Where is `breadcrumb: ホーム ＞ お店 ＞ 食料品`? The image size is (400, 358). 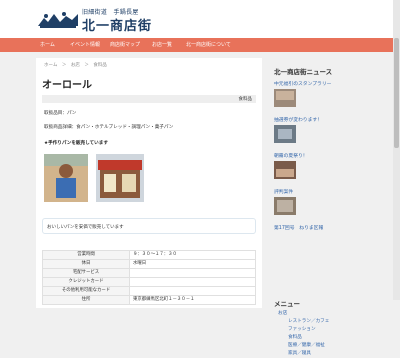
breadcrumb: ホーム ＞ お店 ＞ 食料品 is located at coordinates (75, 65).